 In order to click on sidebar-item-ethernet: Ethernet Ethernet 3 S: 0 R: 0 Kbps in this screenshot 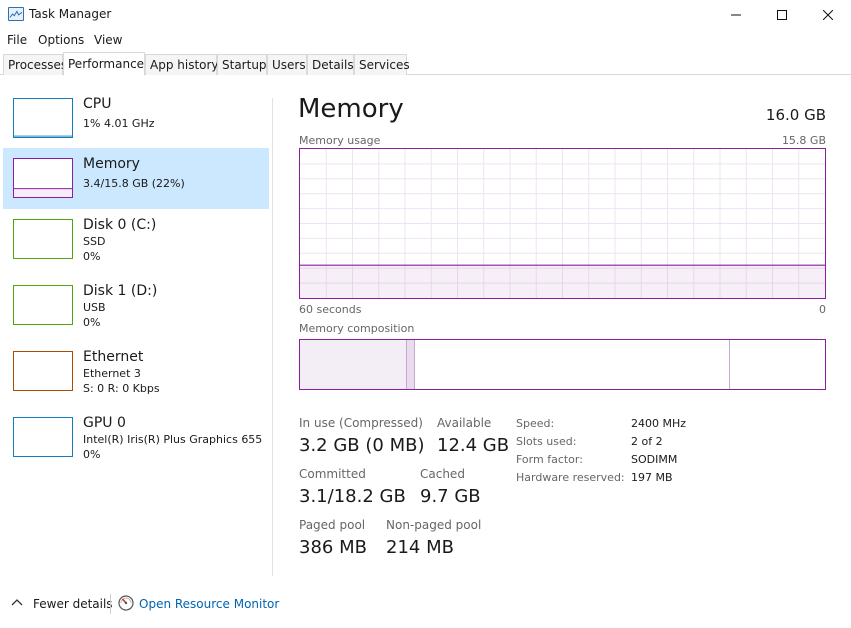, I will do `click(136, 371)`.